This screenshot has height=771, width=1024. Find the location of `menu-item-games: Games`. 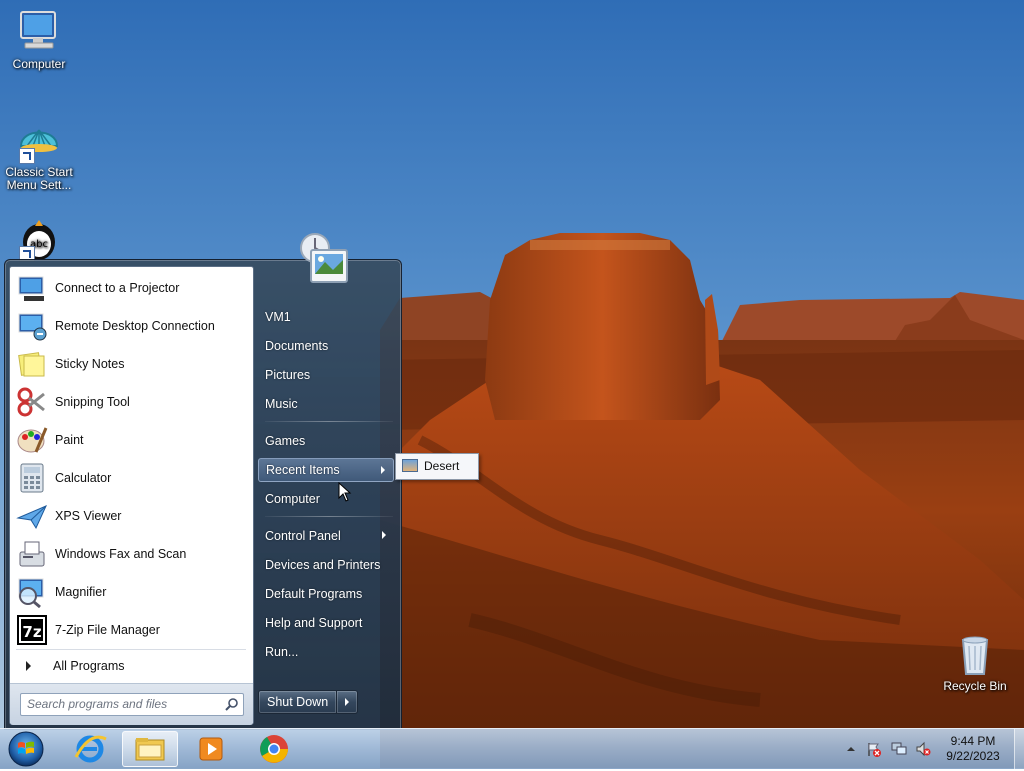

menu-item-games: Games is located at coordinates (326, 441).